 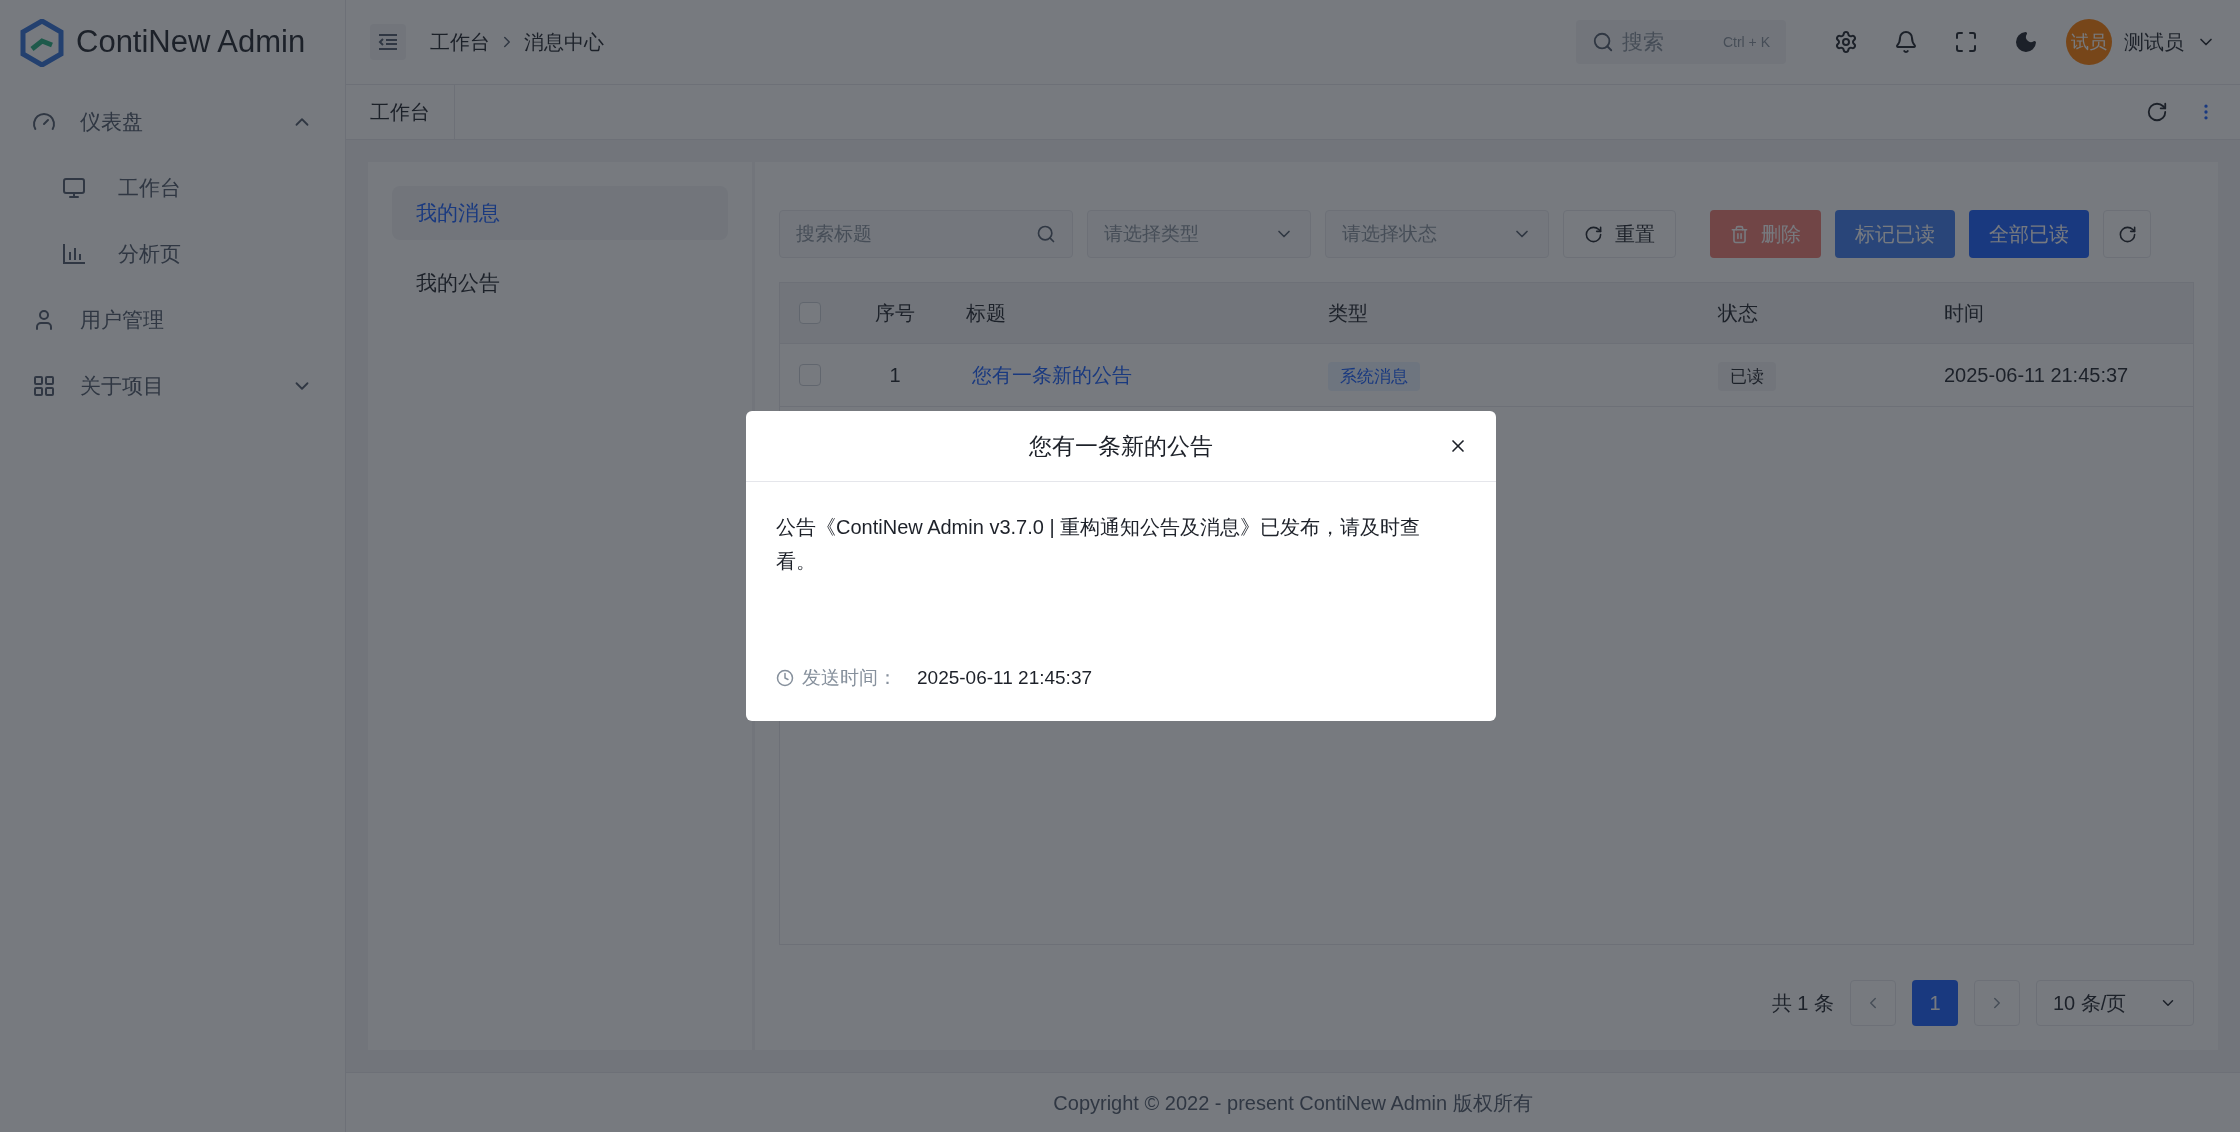 I want to click on menu-fold-icon, so click(x=388, y=42).